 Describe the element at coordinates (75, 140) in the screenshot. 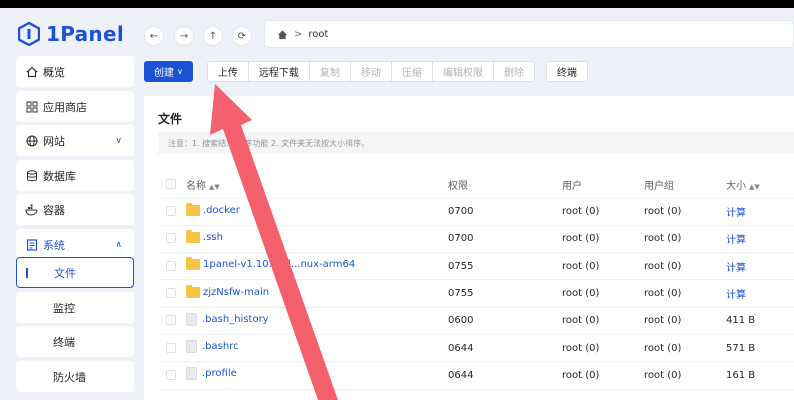

I see `sidebar-item-website: 网站 ∨` at that location.